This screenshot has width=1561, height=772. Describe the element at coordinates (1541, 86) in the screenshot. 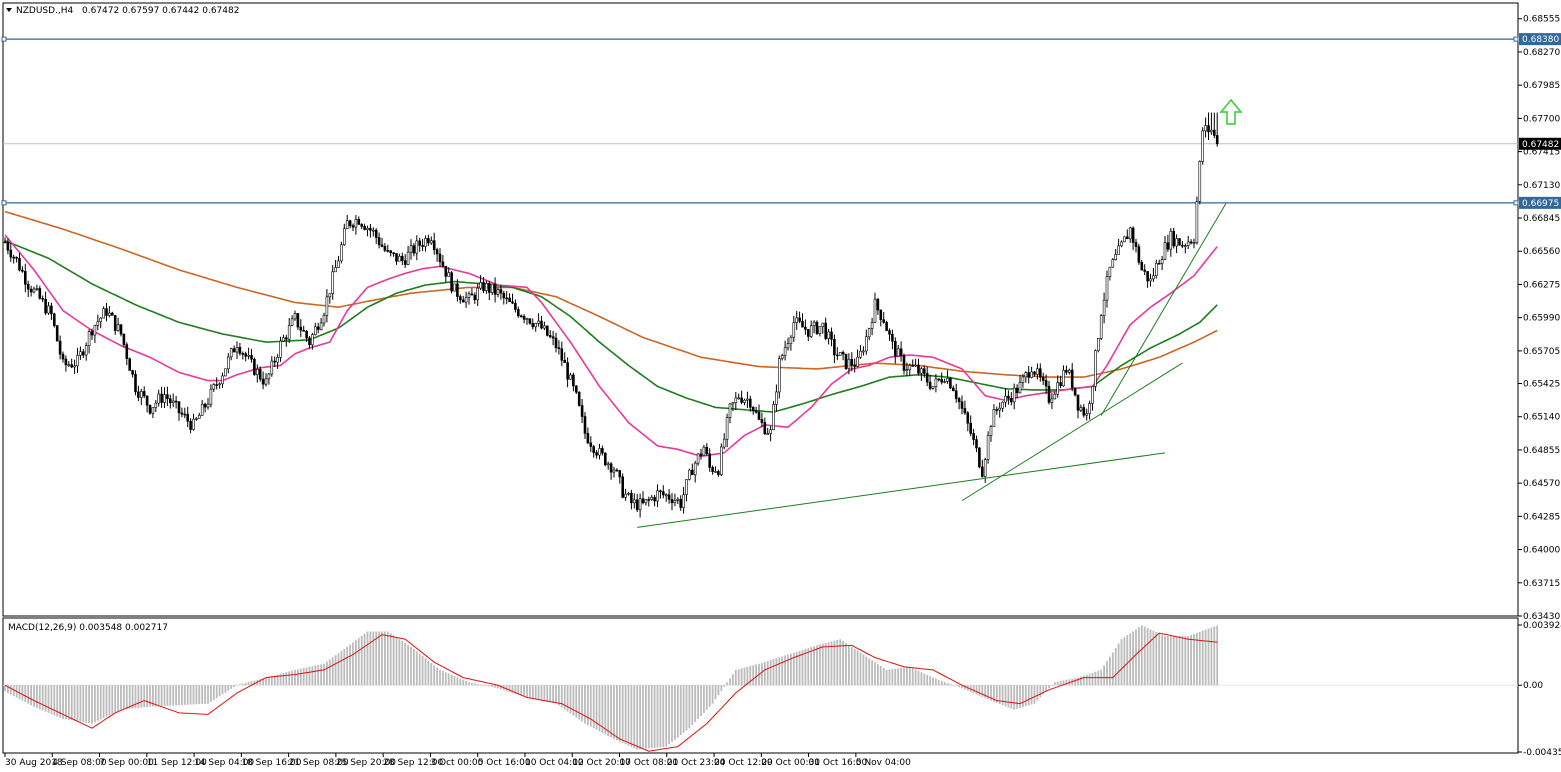

I see `price-tick-label: 0.67985` at that location.